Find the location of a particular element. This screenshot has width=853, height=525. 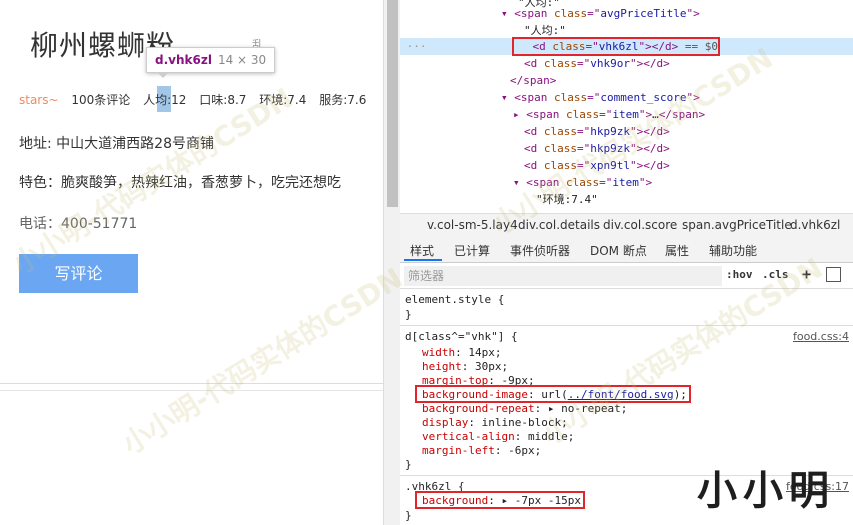

filter-bar: 筛选器 :hov .cls + is located at coordinates (626, 276).